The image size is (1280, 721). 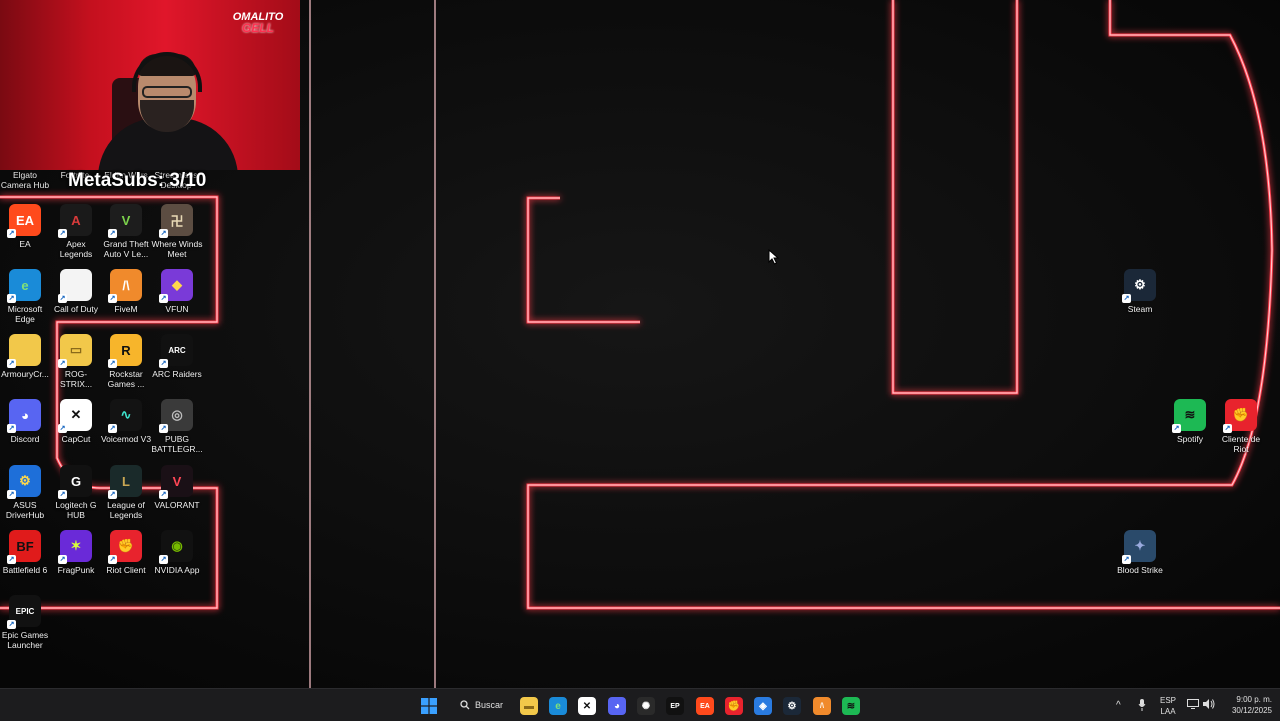 What do you see at coordinates (1193, 705) in the screenshot?
I see `display-icon` at bounding box center [1193, 705].